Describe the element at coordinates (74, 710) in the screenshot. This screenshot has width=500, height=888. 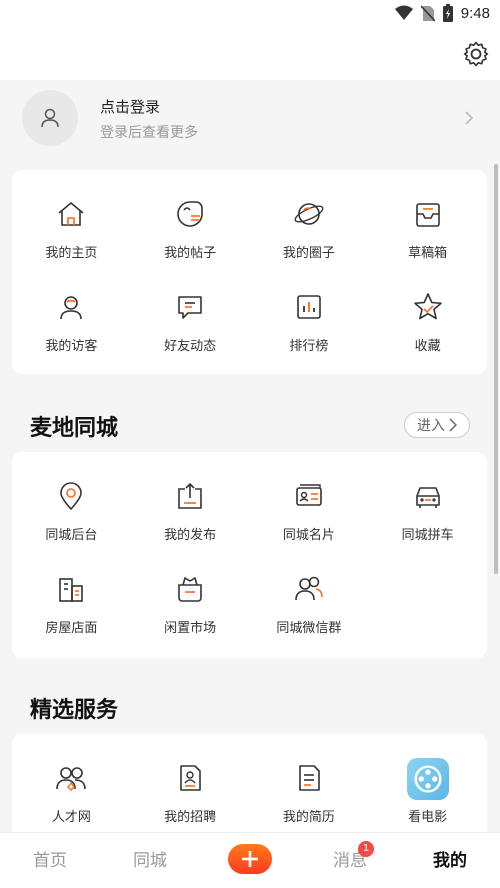
I see `services-section-title: 精选服务` at that location.